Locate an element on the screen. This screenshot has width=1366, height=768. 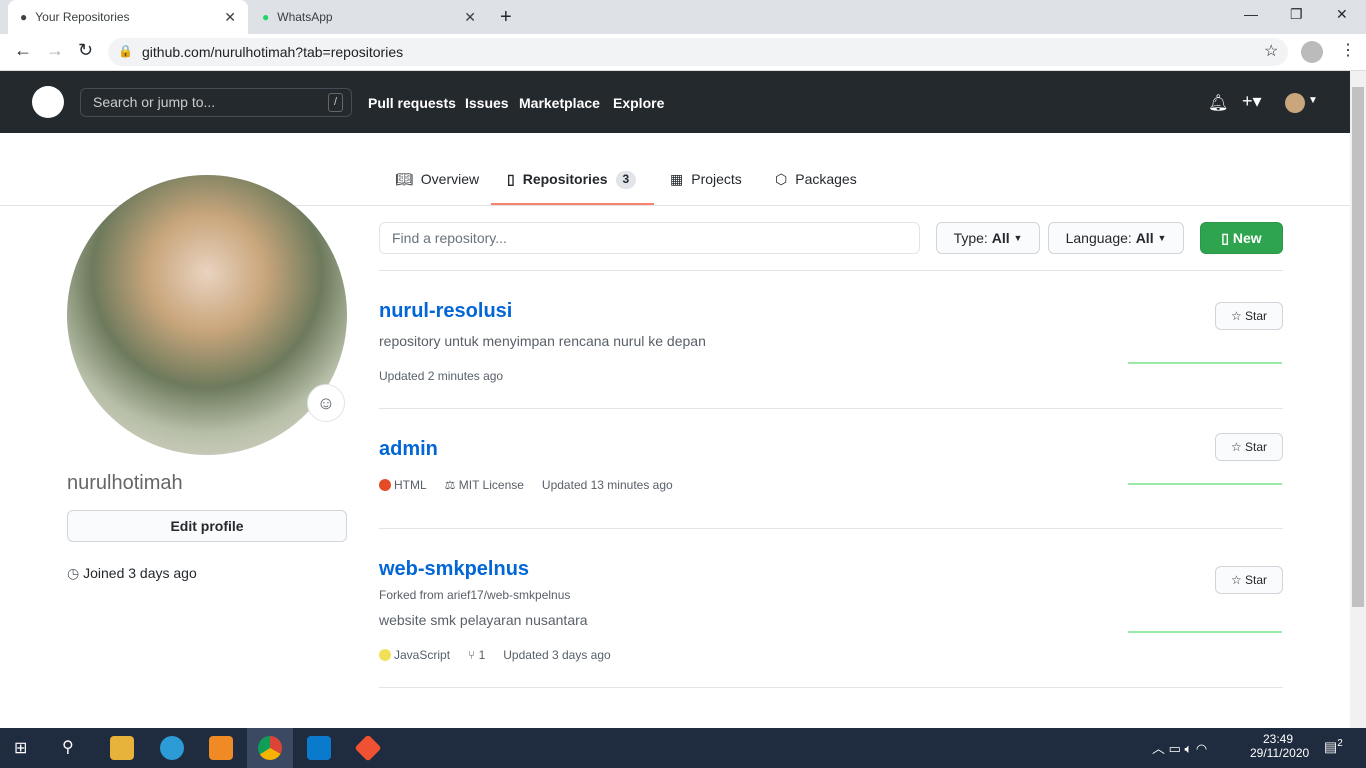
chrome-taskbar-active is located at coordinates (270, 748).